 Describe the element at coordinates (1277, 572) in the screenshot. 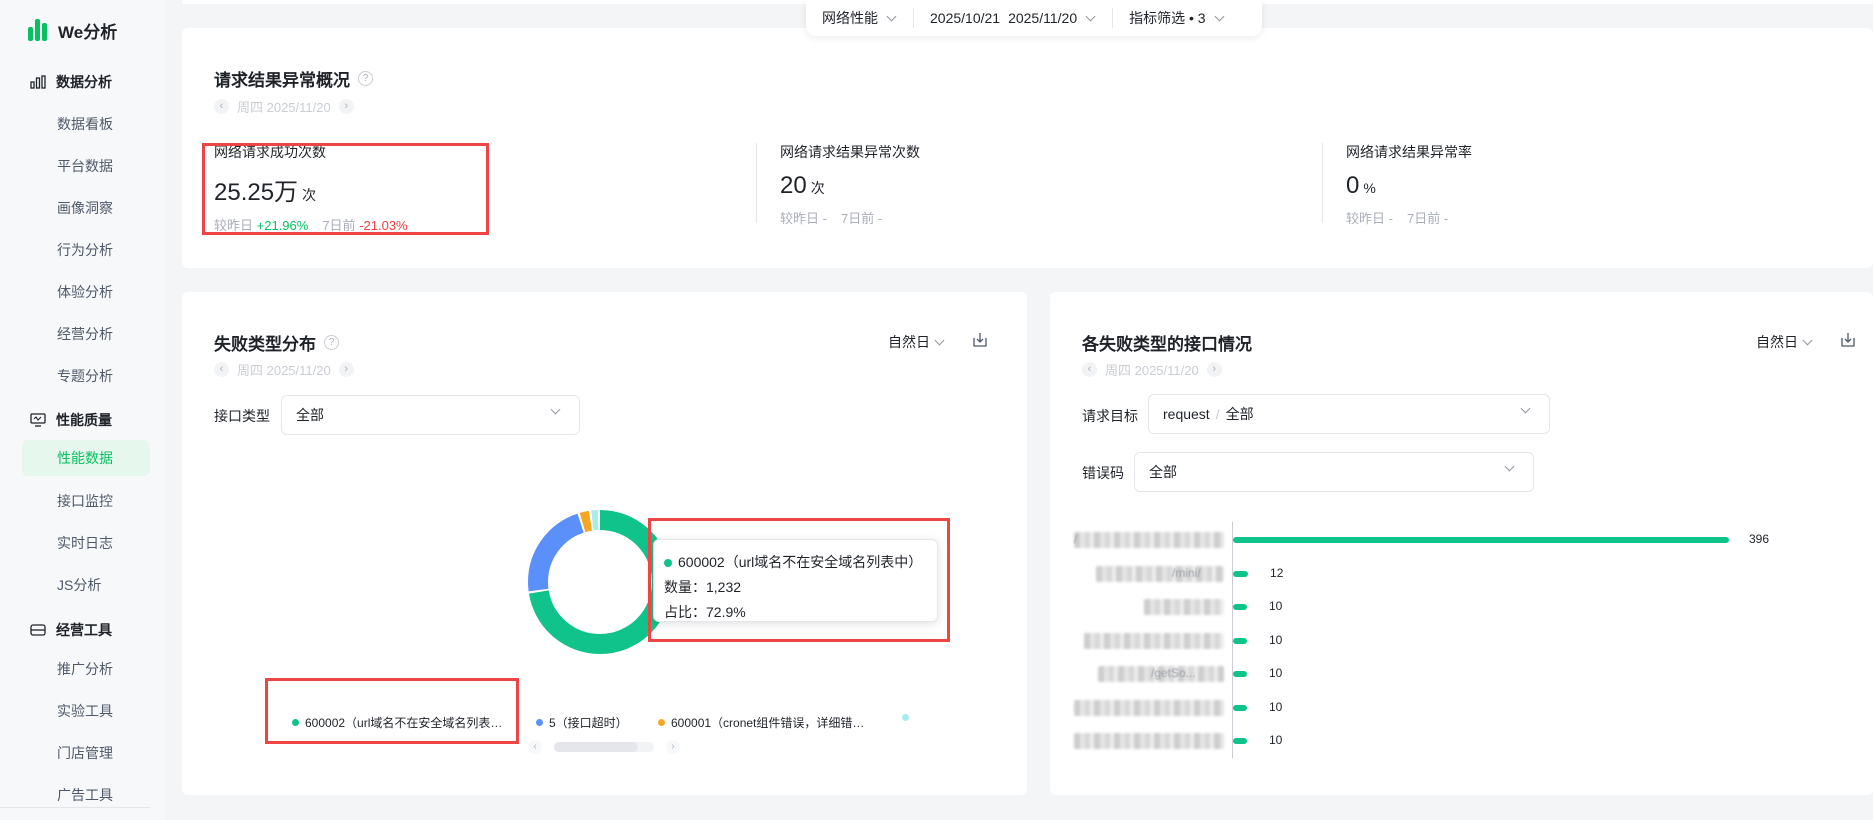

I see `bar-value: 12` at that location.